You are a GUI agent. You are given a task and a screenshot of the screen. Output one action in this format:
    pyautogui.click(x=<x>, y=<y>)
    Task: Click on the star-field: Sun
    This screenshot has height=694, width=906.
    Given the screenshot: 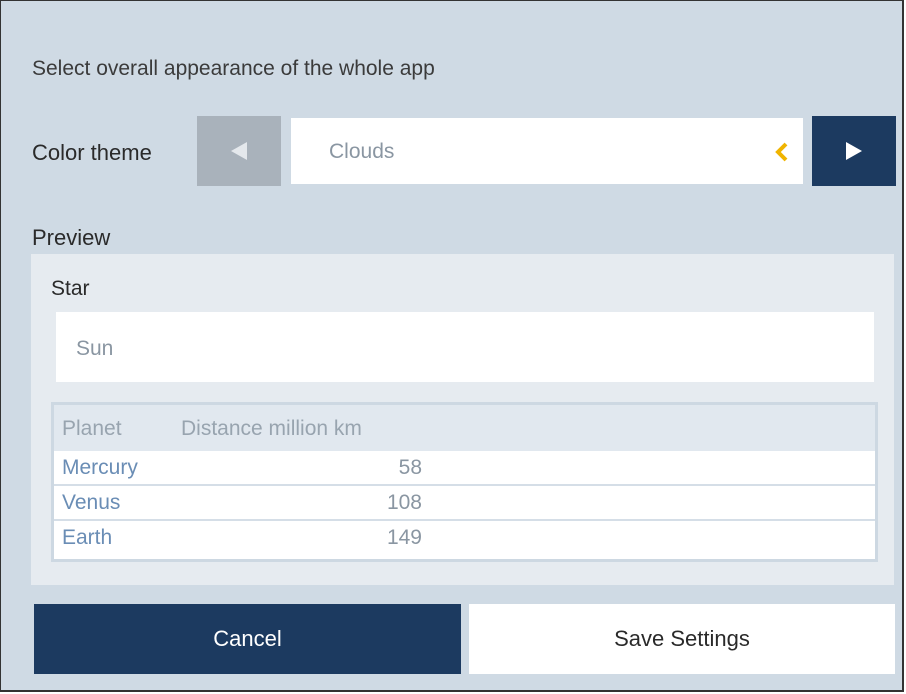 What is the action you would take?
    pyautogui.click(x=465, y=347)
    